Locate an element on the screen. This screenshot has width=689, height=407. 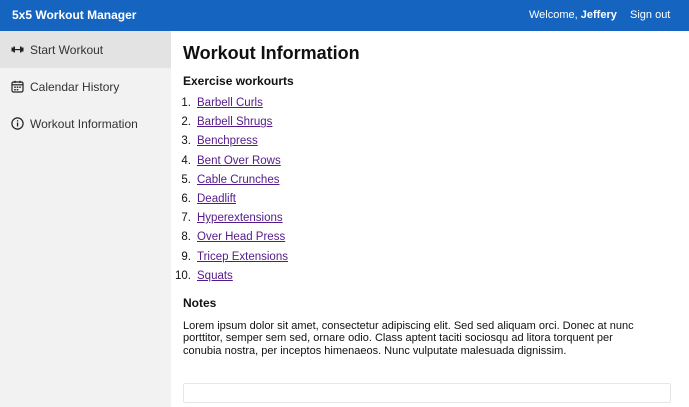
empty-card is located at coordinates (427, 393).